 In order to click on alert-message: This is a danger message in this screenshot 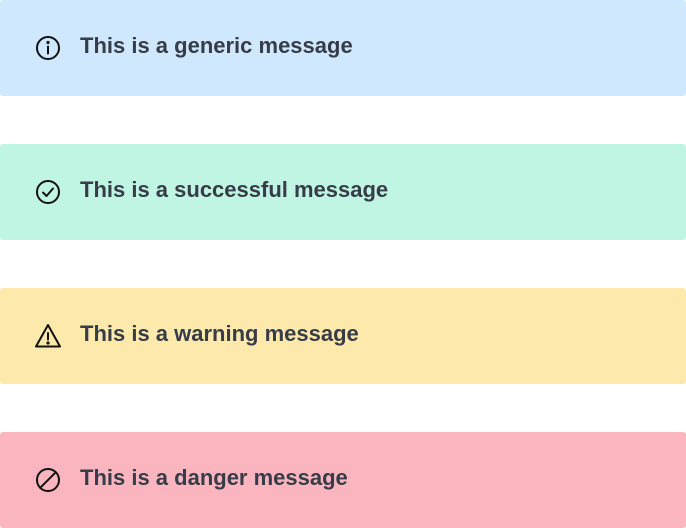, I will do `click(214, 477)`.